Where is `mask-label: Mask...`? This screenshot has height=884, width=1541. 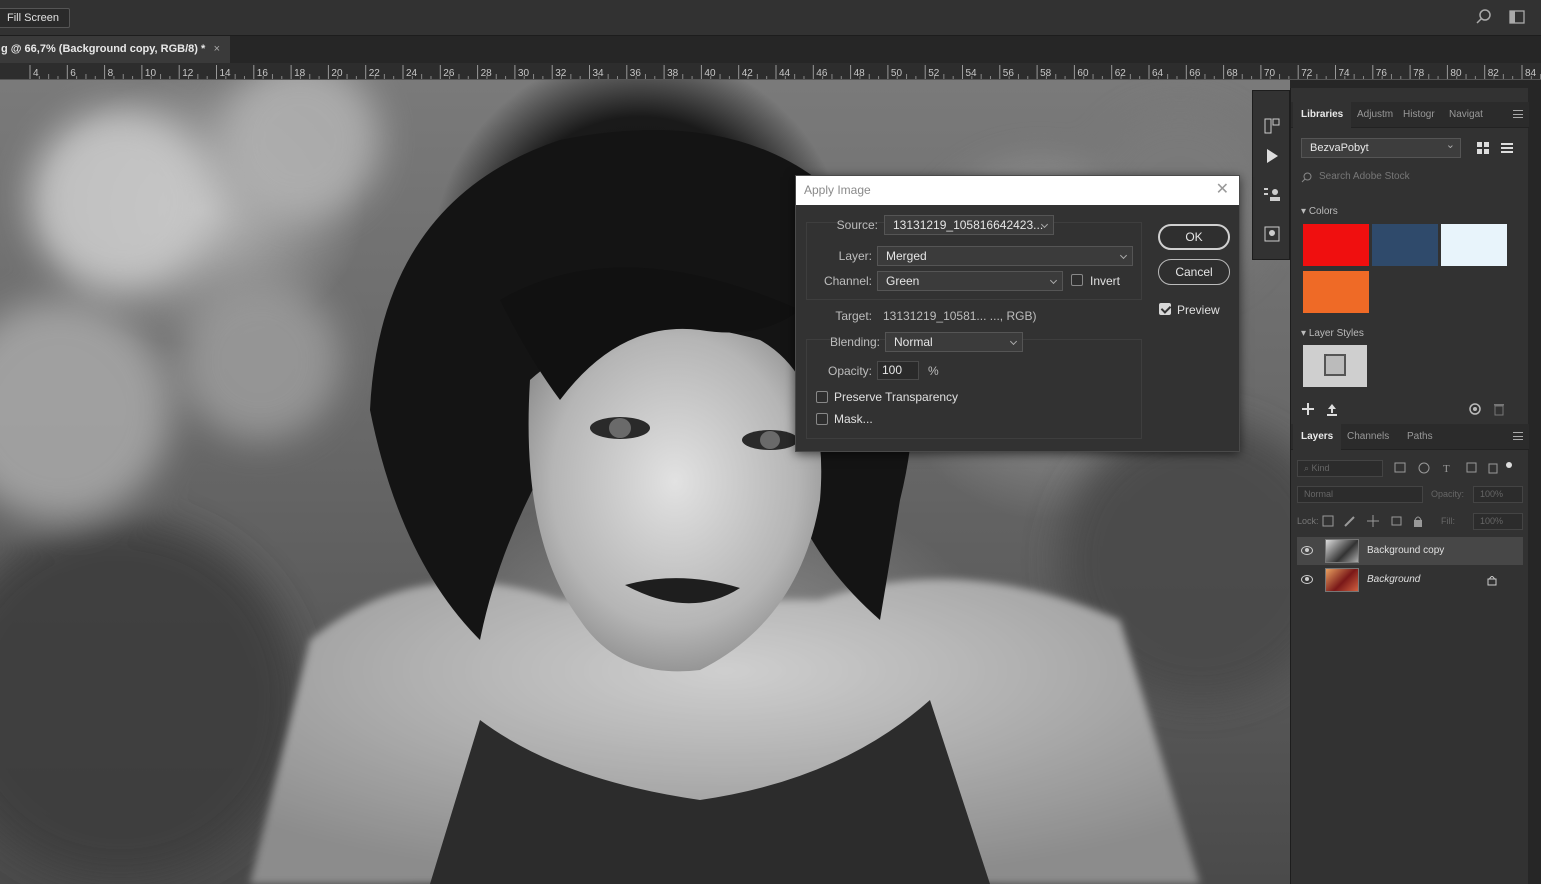 mask-label: Mask... is located at coordinates (853, 419).